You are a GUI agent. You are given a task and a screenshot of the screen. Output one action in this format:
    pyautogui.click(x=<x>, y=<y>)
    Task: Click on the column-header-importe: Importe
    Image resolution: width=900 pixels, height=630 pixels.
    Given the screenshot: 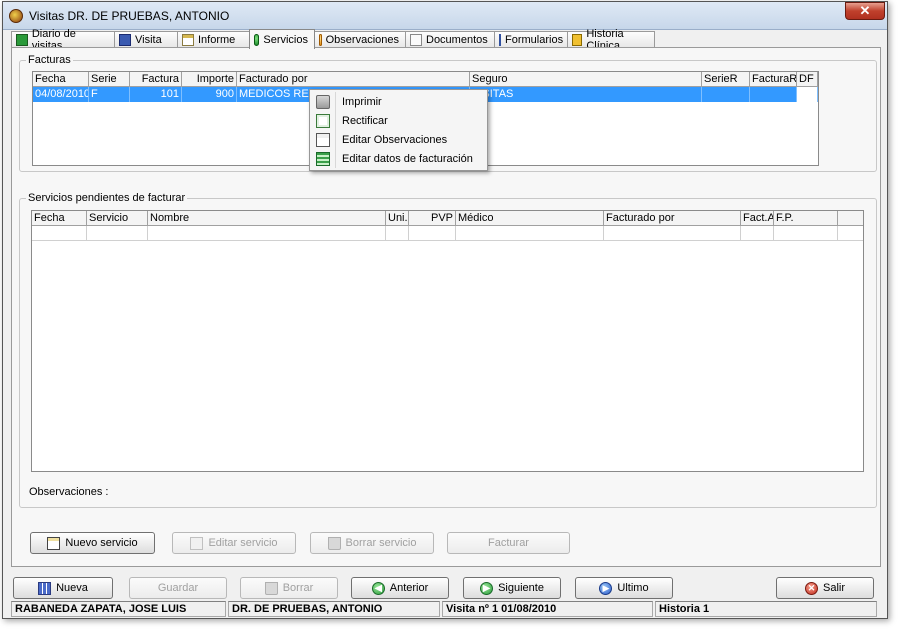 What is the action you would take?
    pyautogui.click(x=209, y=79)
    